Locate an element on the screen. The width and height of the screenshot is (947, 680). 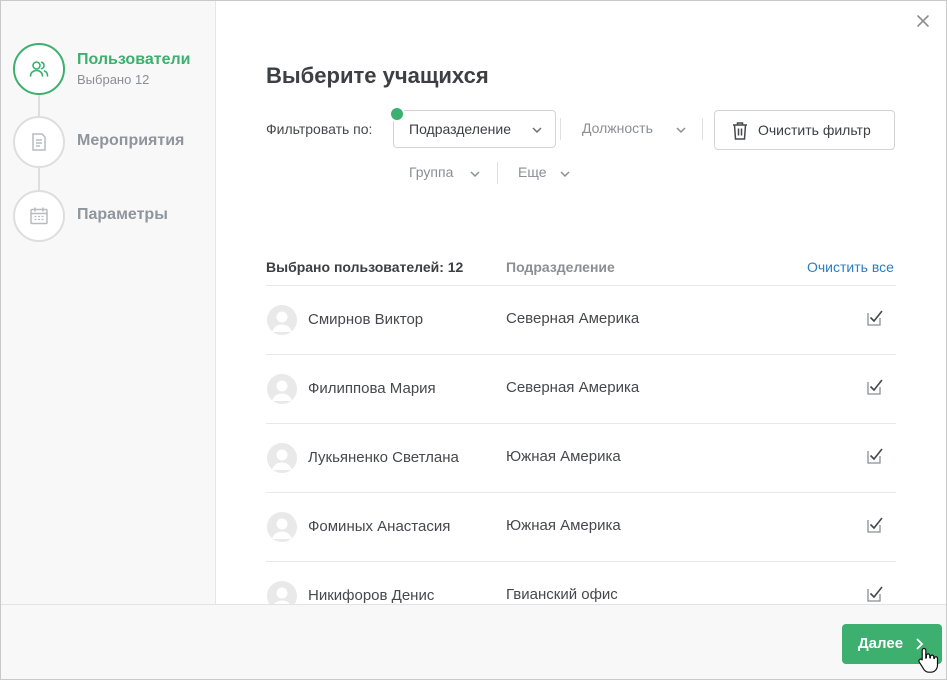
page-title: Выберите учащихся is located at coordinates (377, 75).